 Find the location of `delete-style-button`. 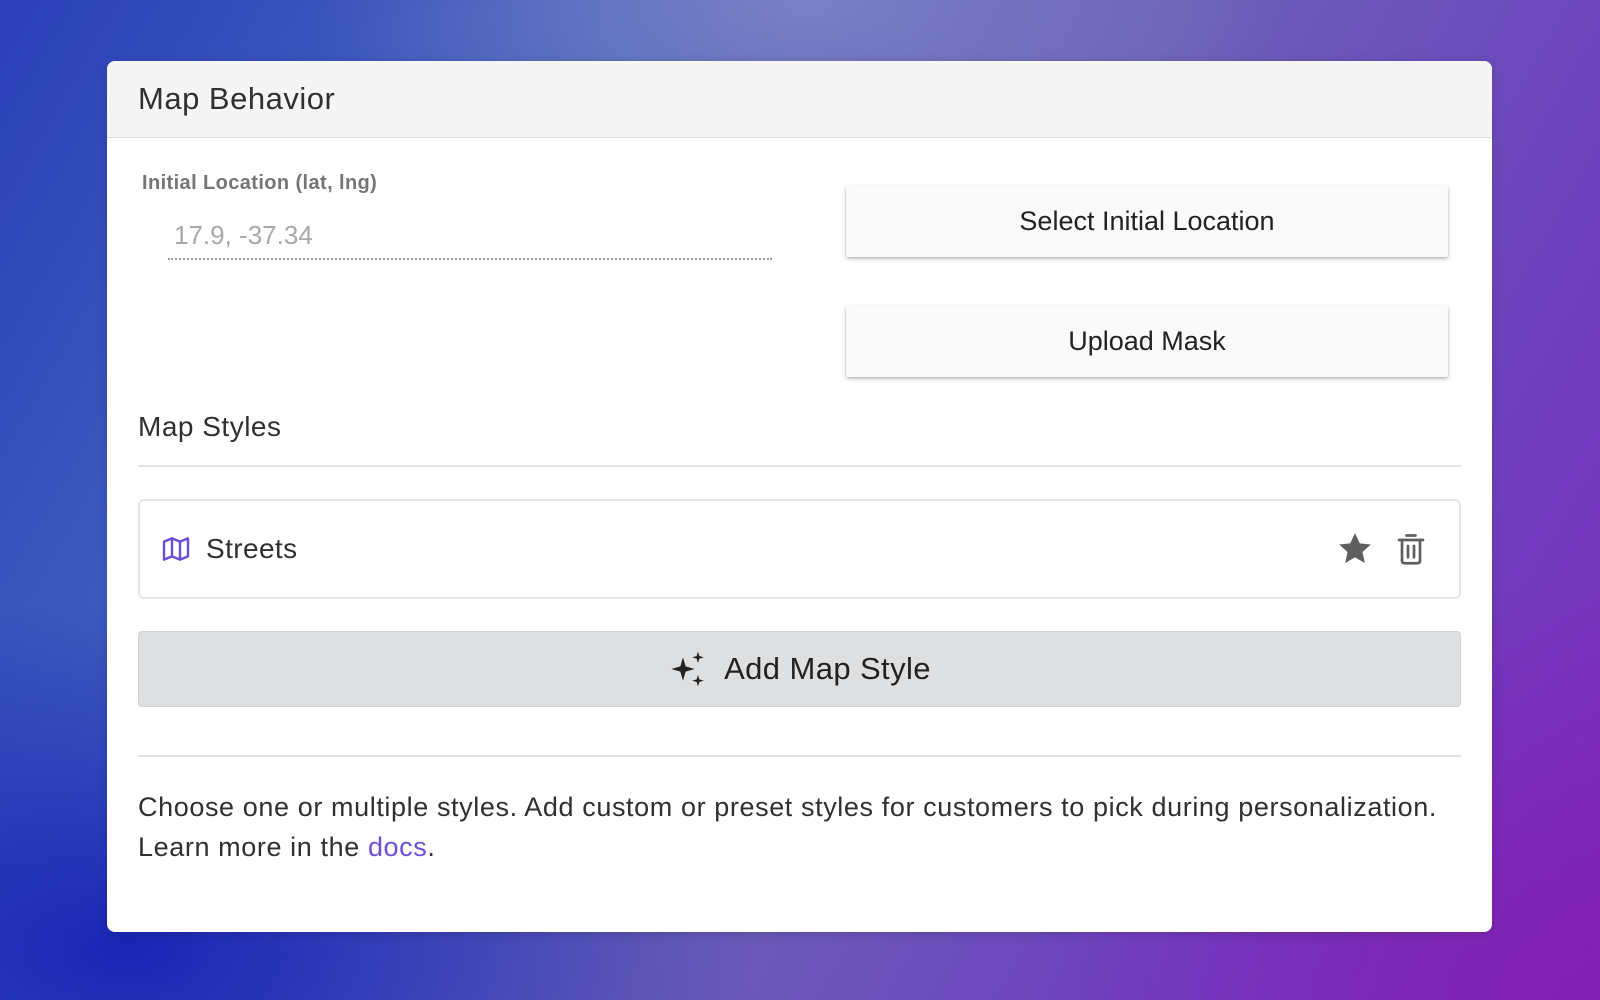

delete-style-button is located at coordinates (1411, 549).